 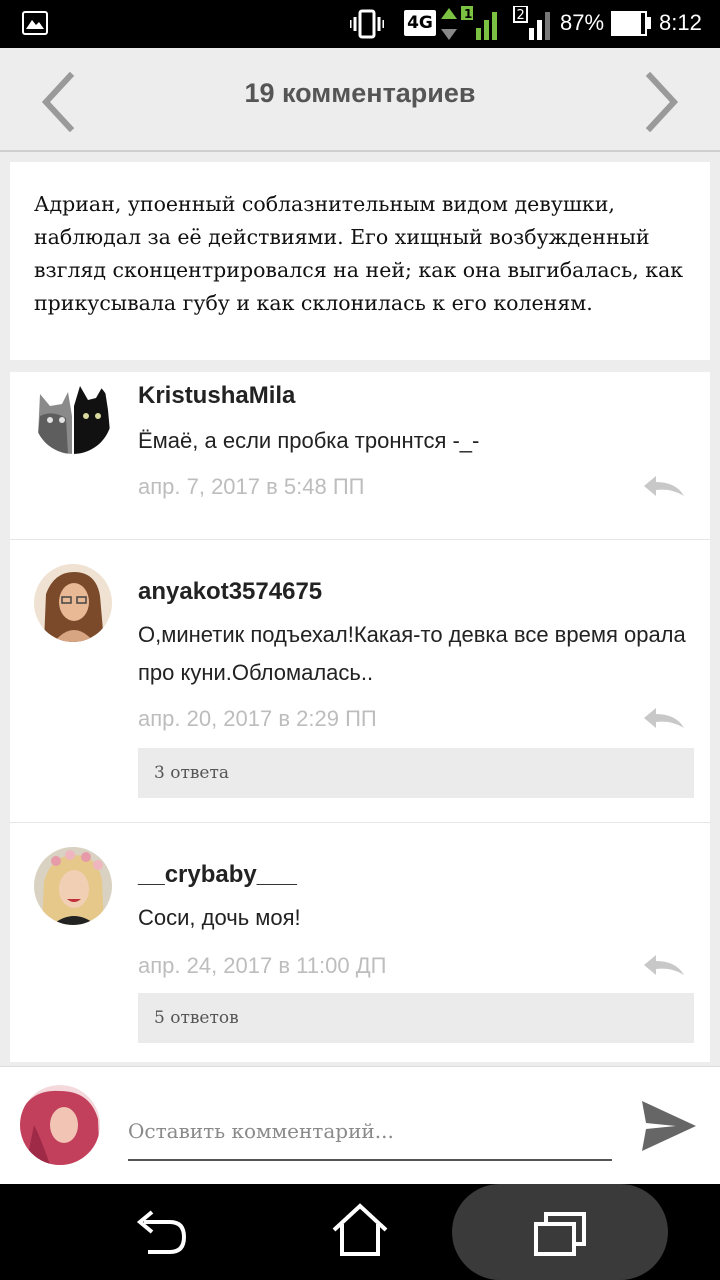 I want to click on back-icon, so click(x=160, y=1233).